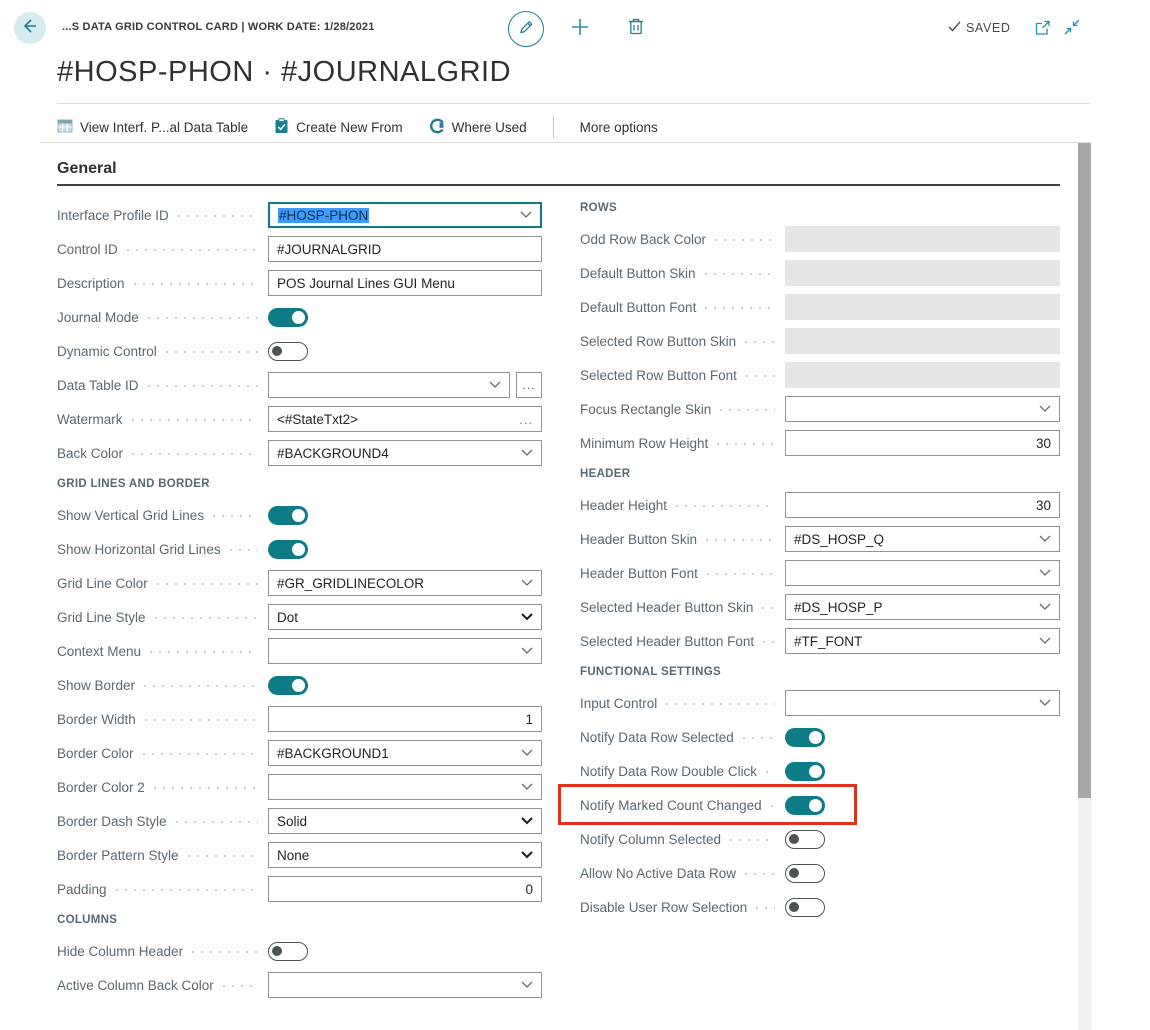 This screenshot has width=1150, height=1030. I want to click on field-row: Back Color #BACKGROUND4, so click(299, 453).